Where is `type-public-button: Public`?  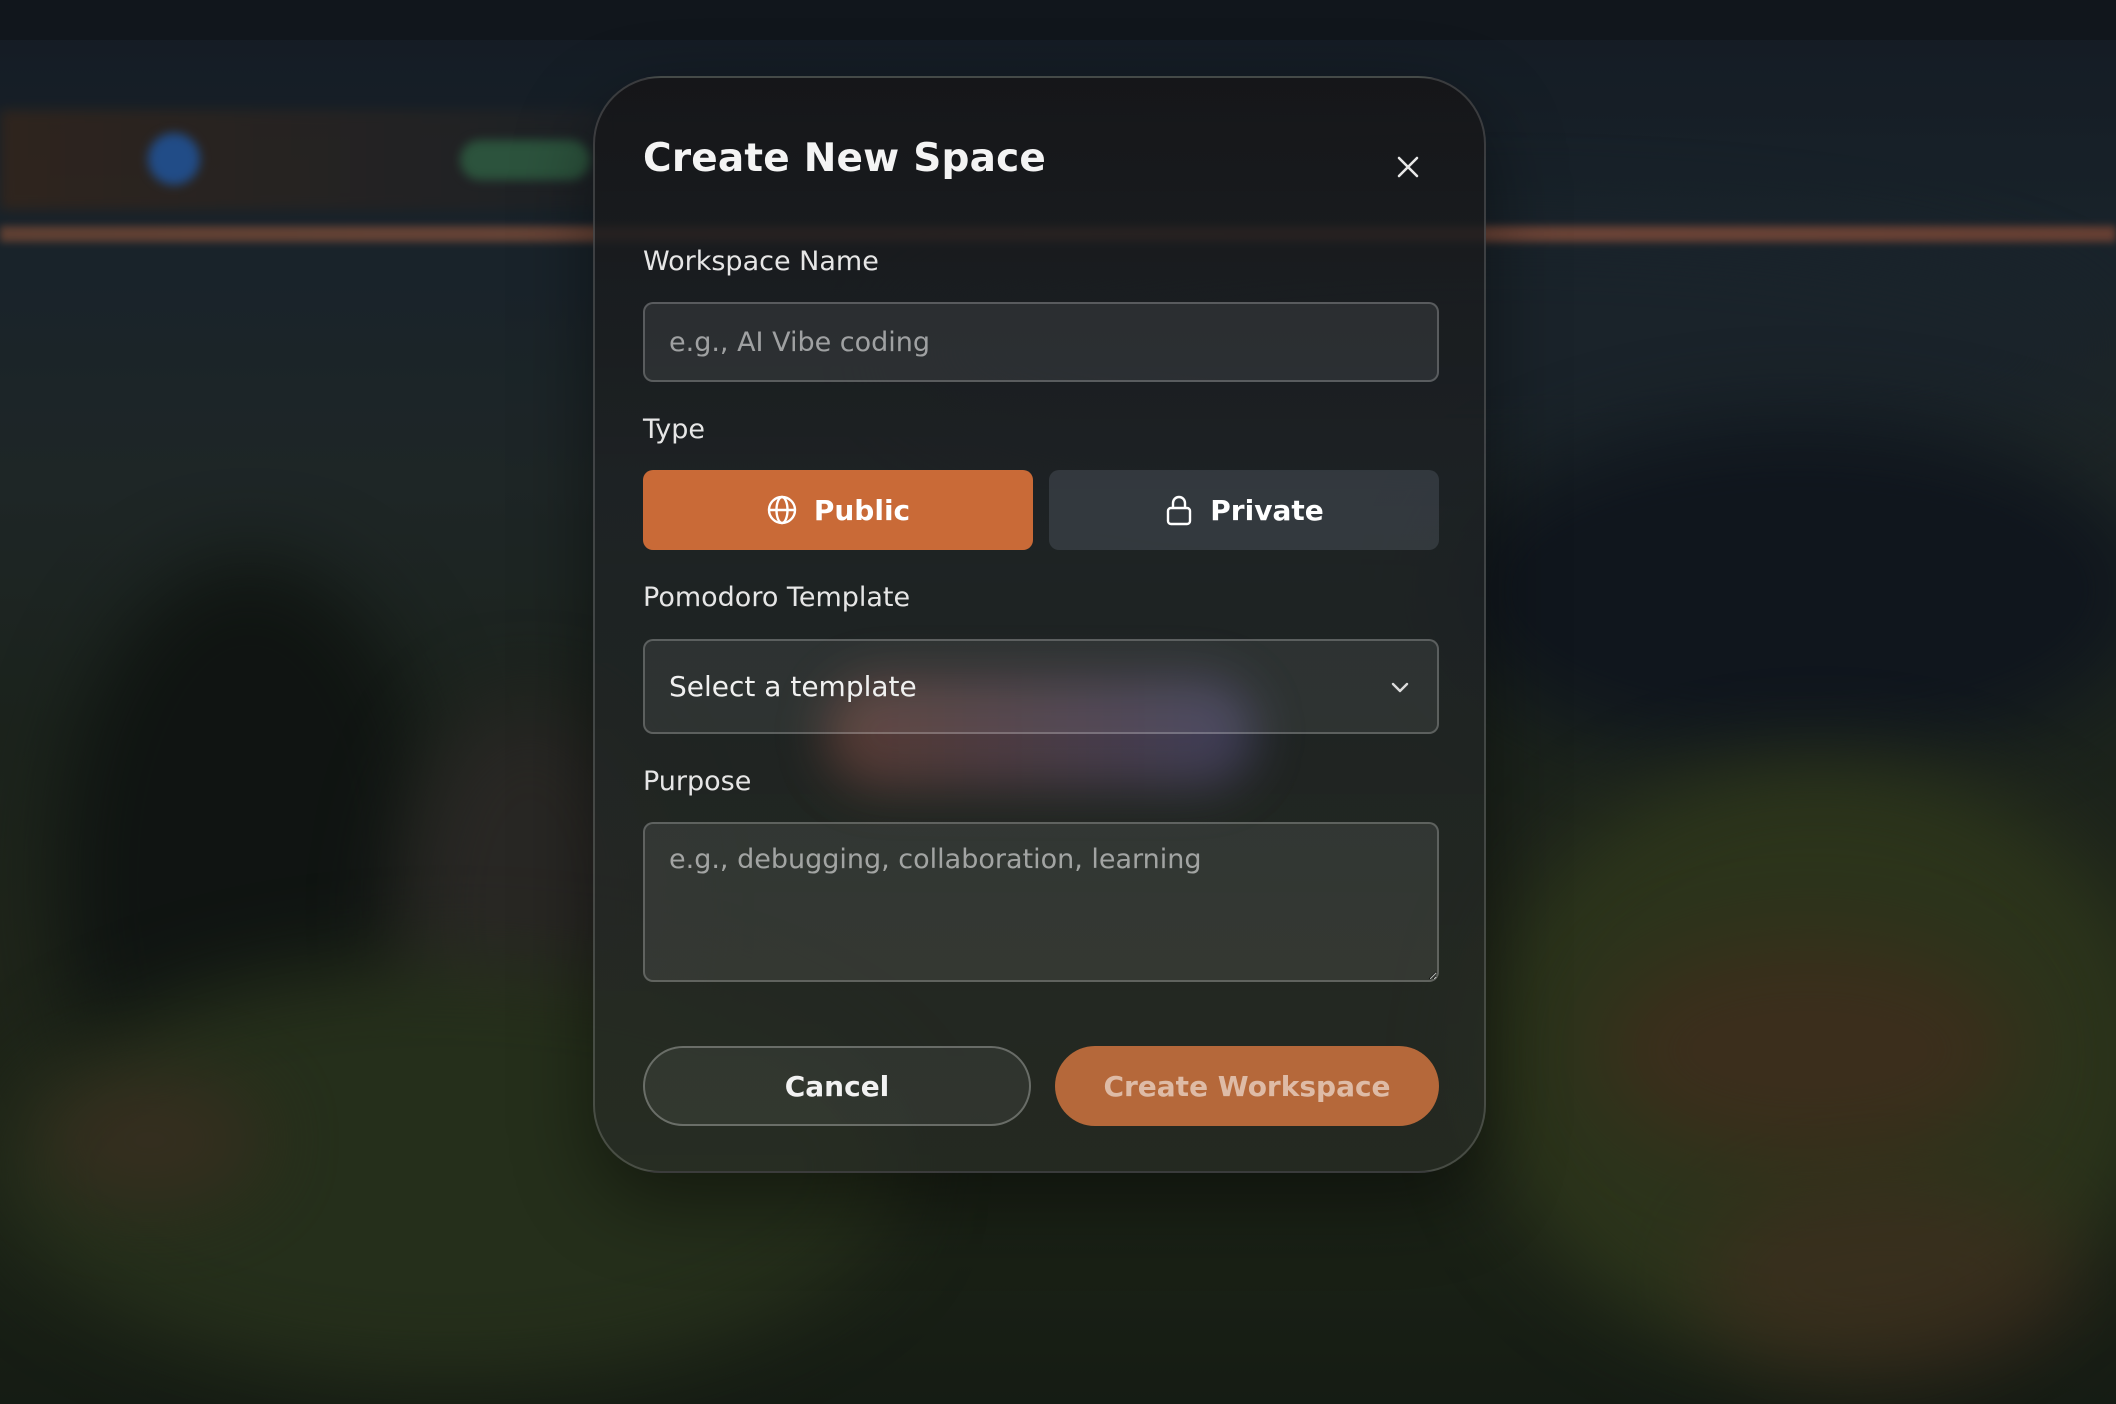 type-public-button: Public is located at coordinates (838, 510).